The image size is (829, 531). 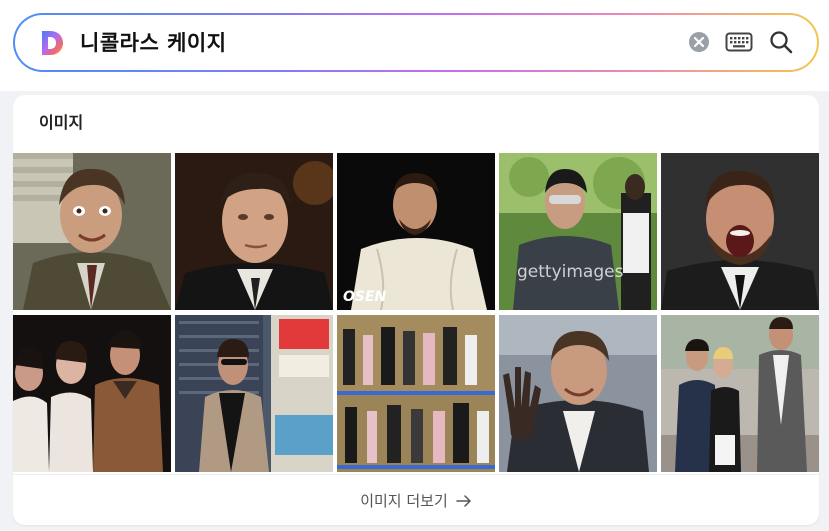 What do you see at coordinates (781, 42) in the screenshot?
I see `search-icon` at bounding box center [781, 42].